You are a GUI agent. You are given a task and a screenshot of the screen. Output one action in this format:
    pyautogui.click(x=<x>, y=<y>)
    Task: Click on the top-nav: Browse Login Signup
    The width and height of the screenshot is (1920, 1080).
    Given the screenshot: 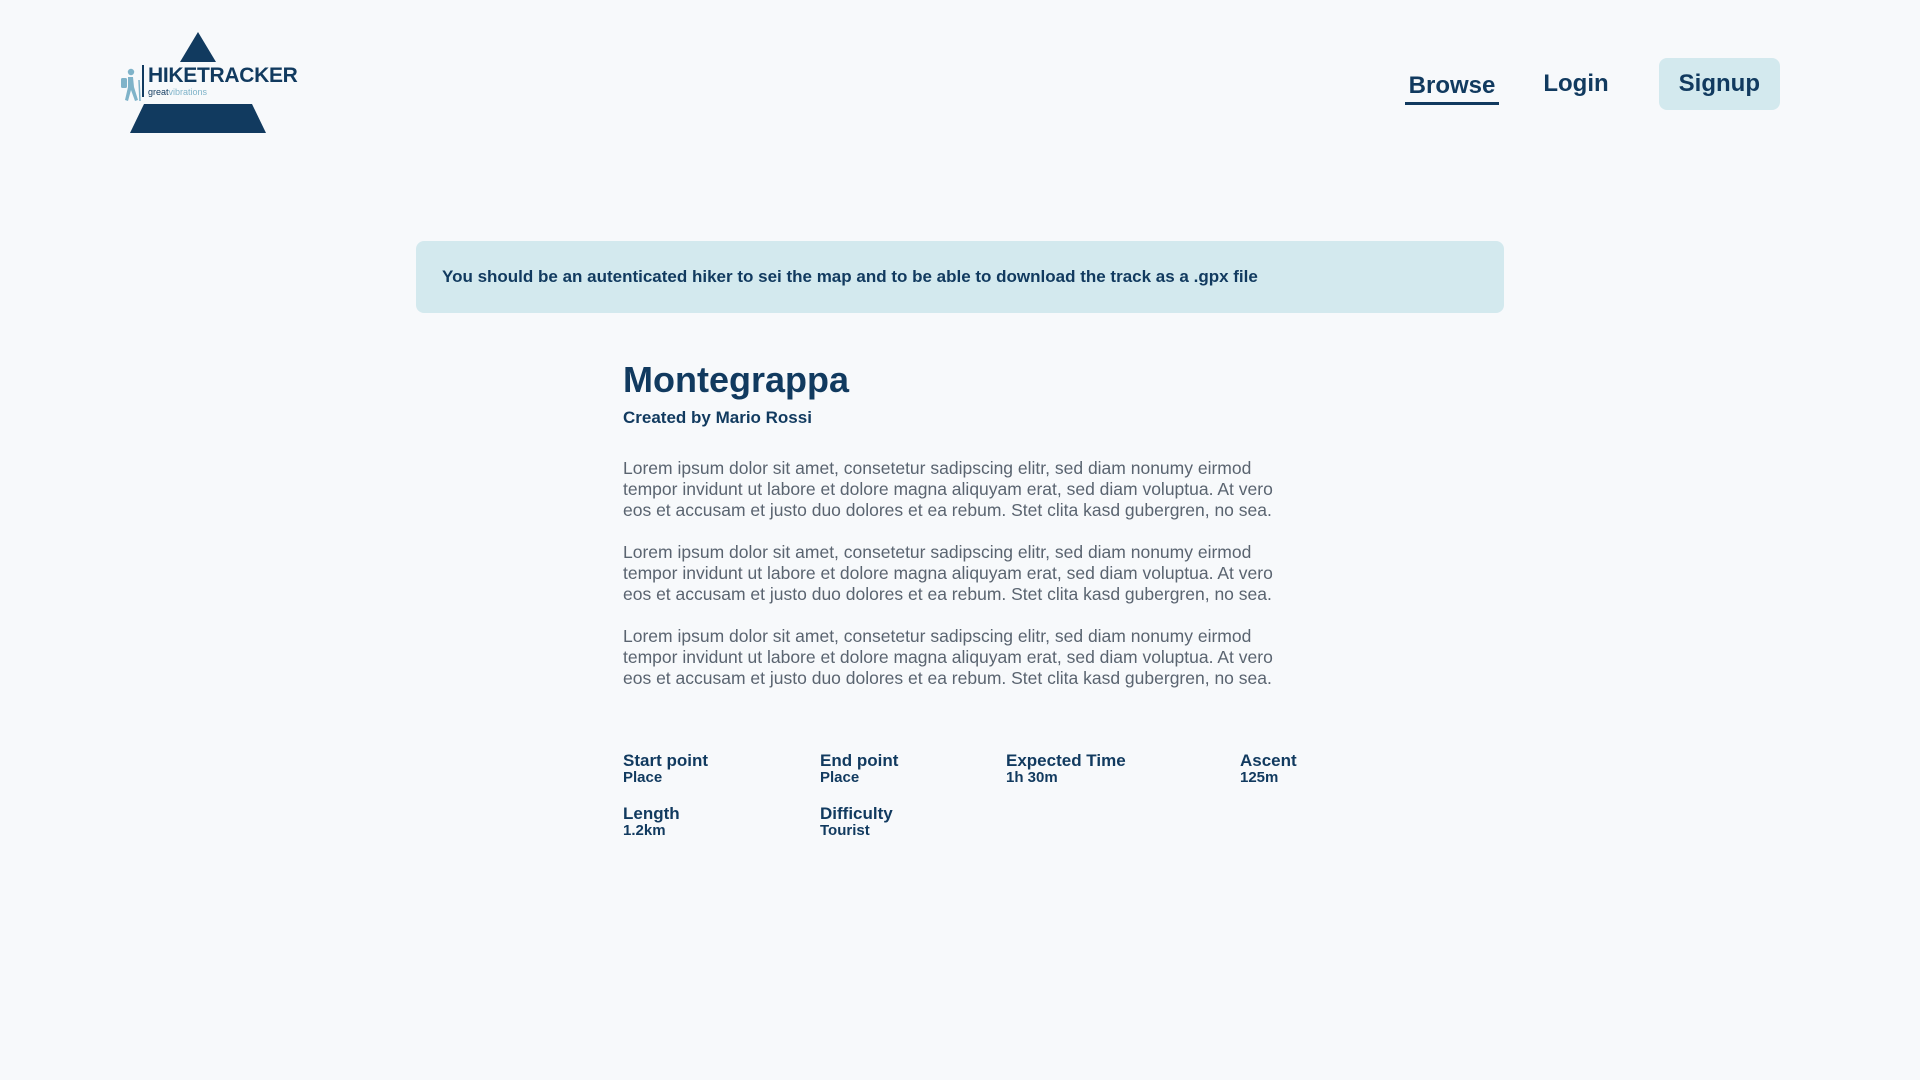 What is the action you would take?
    pyautogui.click(x=1592, y=84)
    